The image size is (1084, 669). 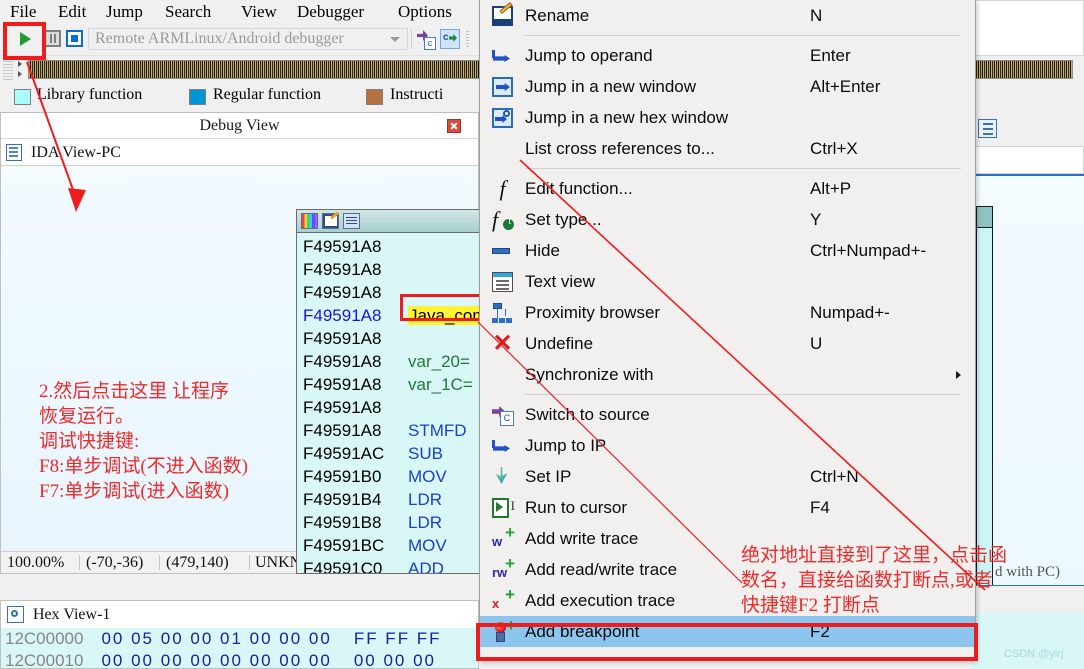 What do you see at coordinates (216, 659) in the screenshot?
I see `hex-bytes-1: 00 00 00 00 00 00 00 00` at bounding box center [216, 659].